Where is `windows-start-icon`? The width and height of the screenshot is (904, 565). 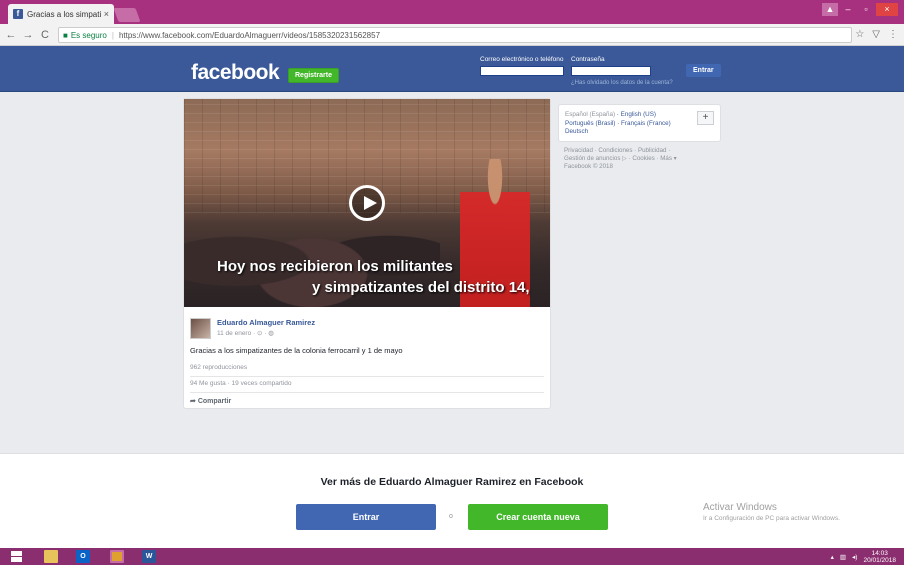
windows-start-icon is located at coordinates (16, 556).